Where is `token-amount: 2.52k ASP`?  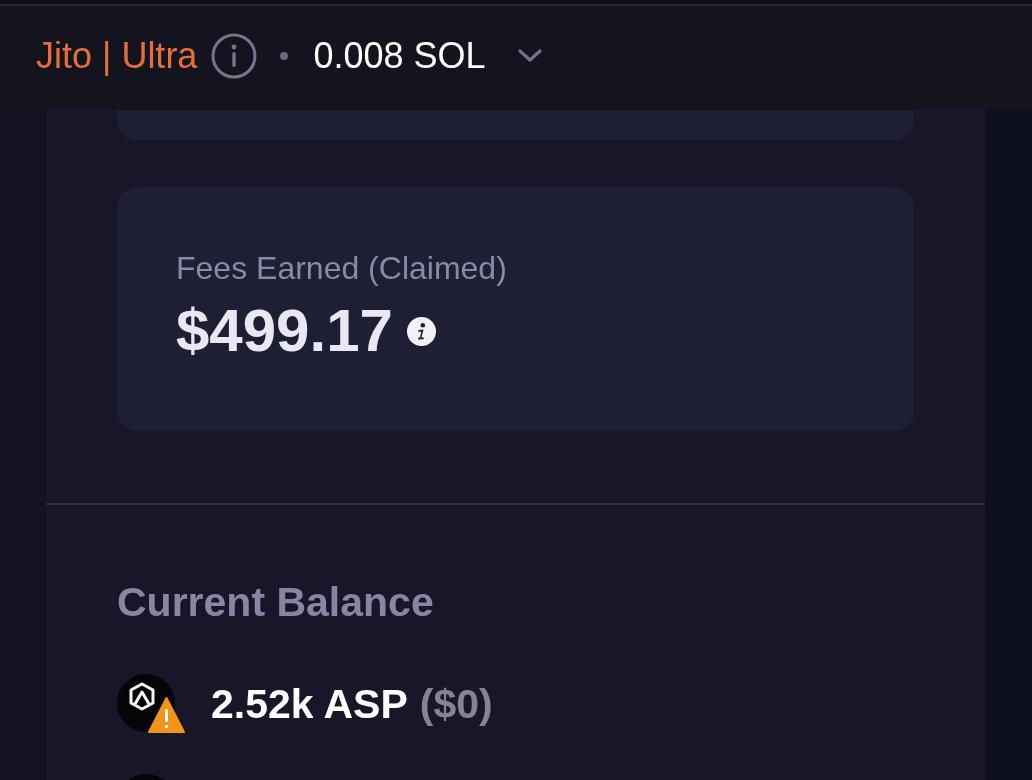
token-amount: 2.52k ASP is located at coordinates (309, 704).